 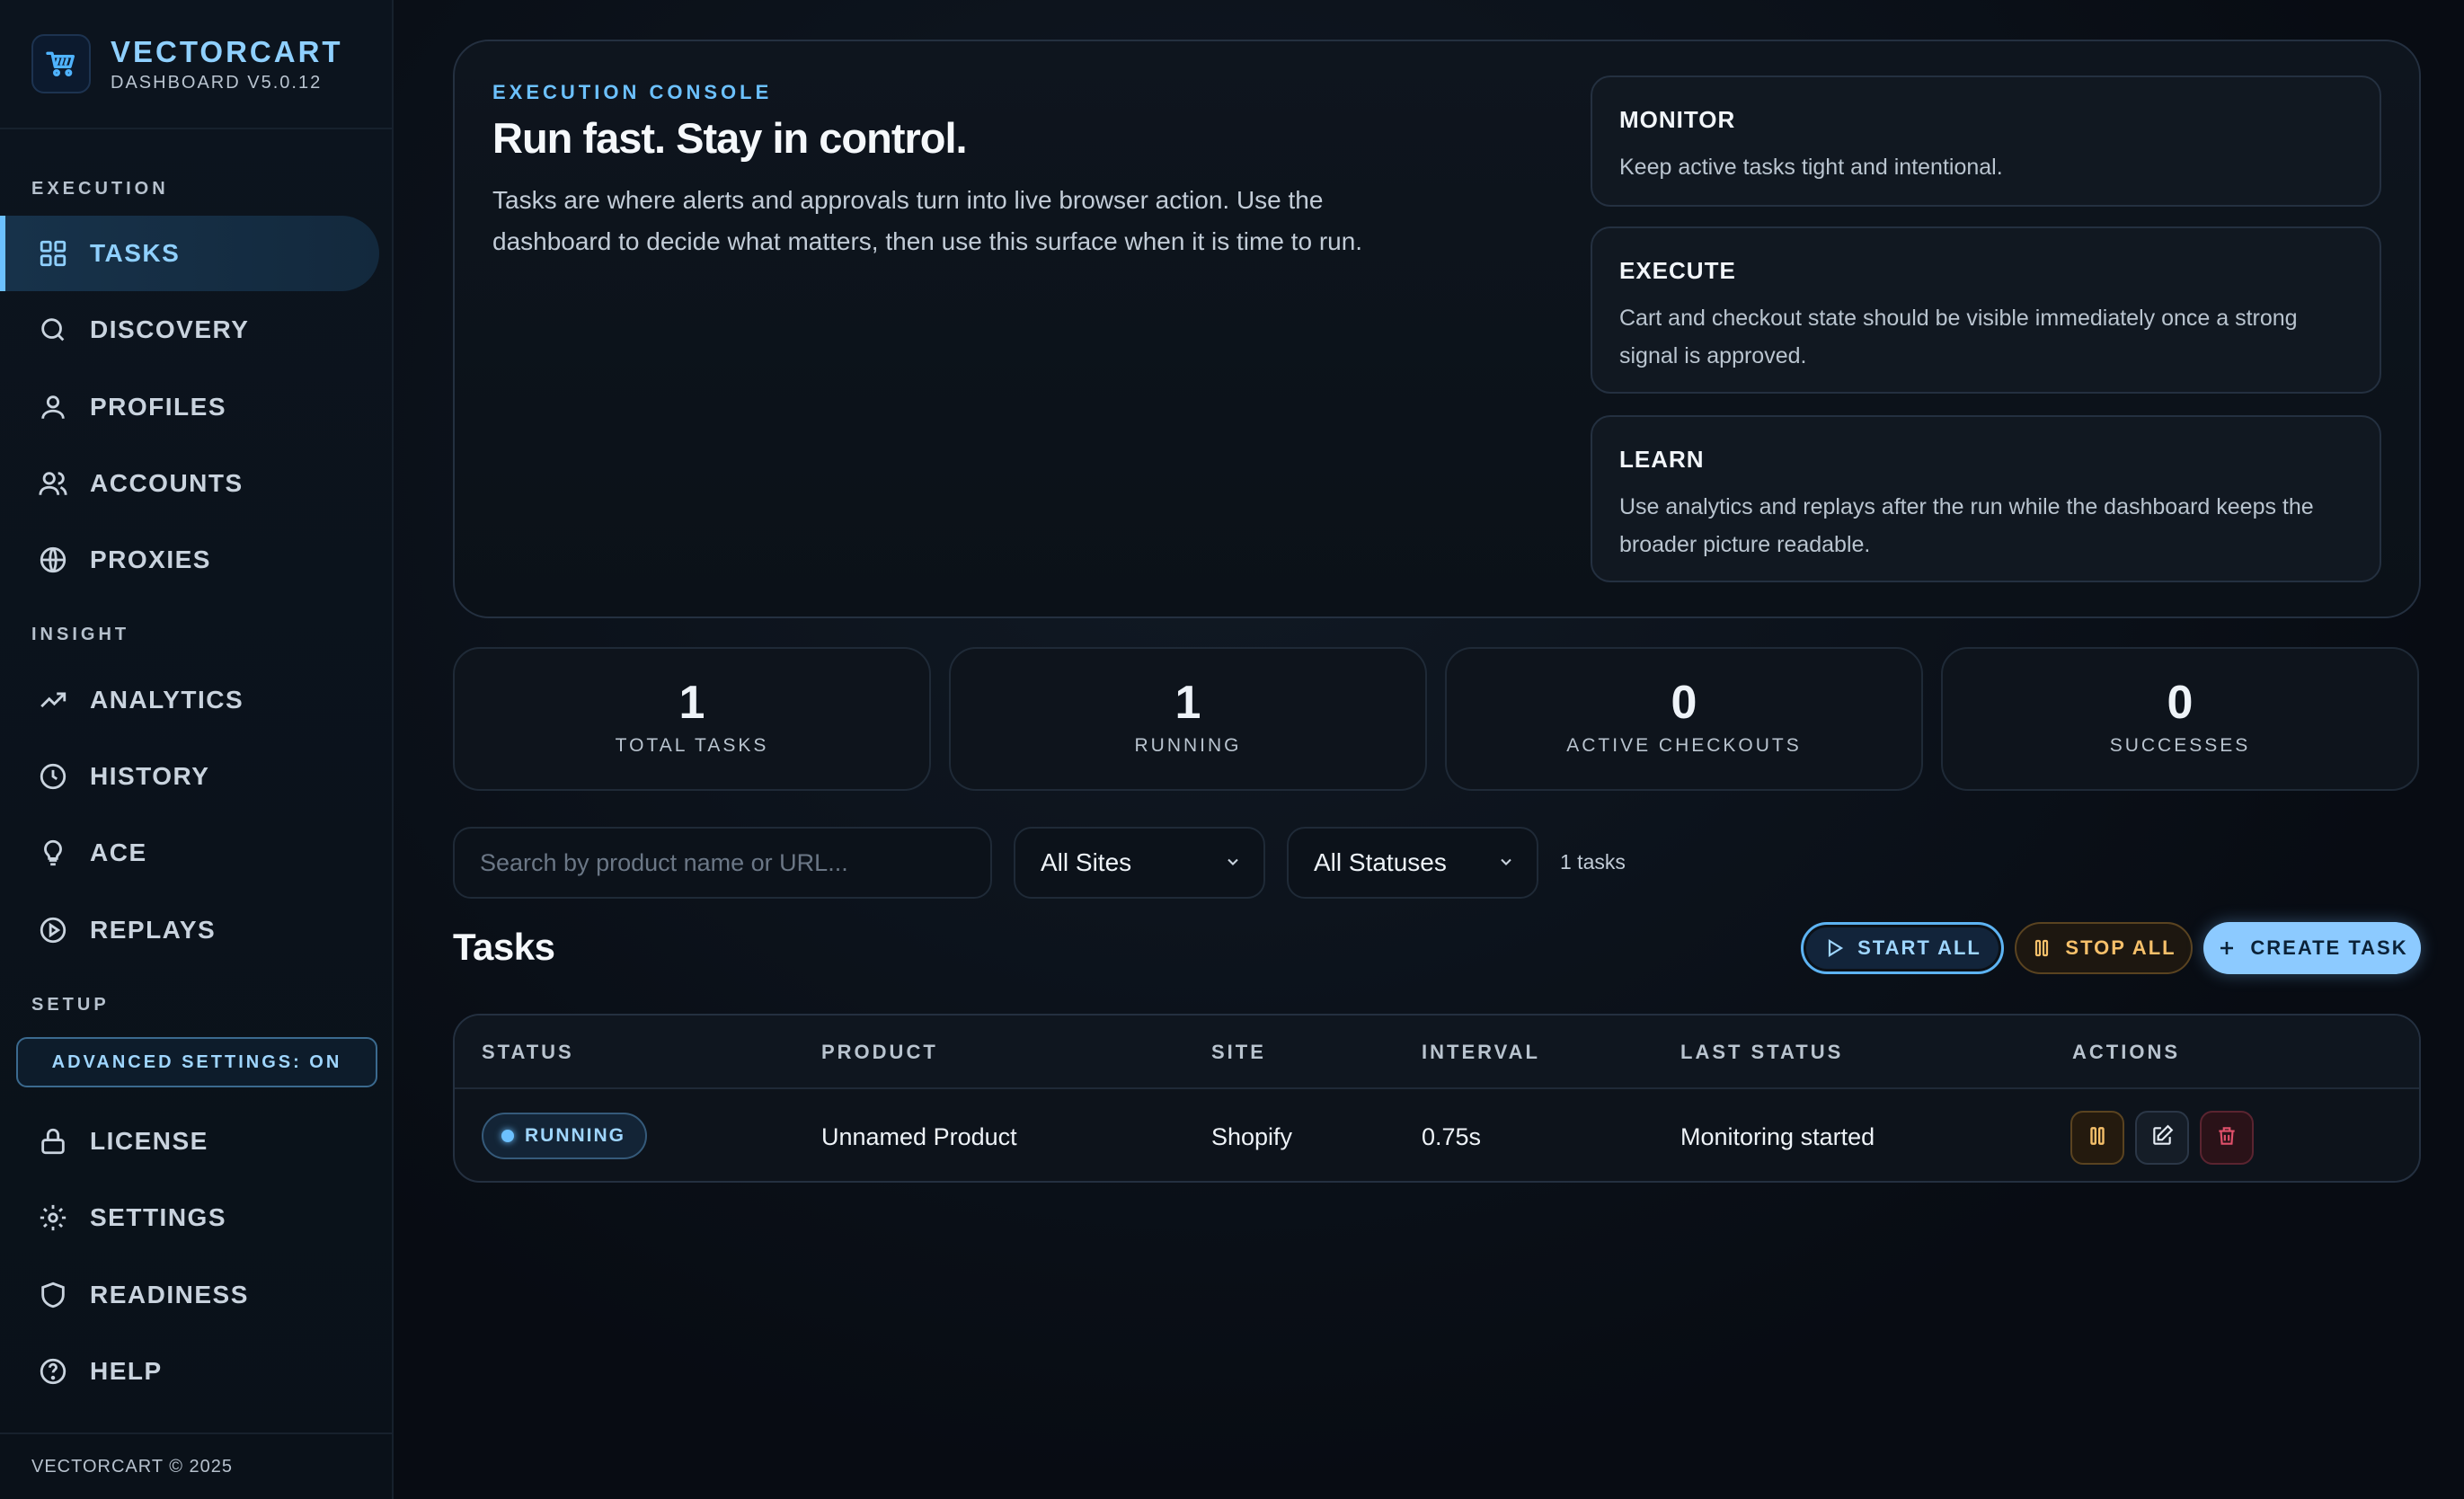 What do you see at coordinates (53, 930) in the screenshot?
I see `play-circle-icon` at bounding box center [53, 930].